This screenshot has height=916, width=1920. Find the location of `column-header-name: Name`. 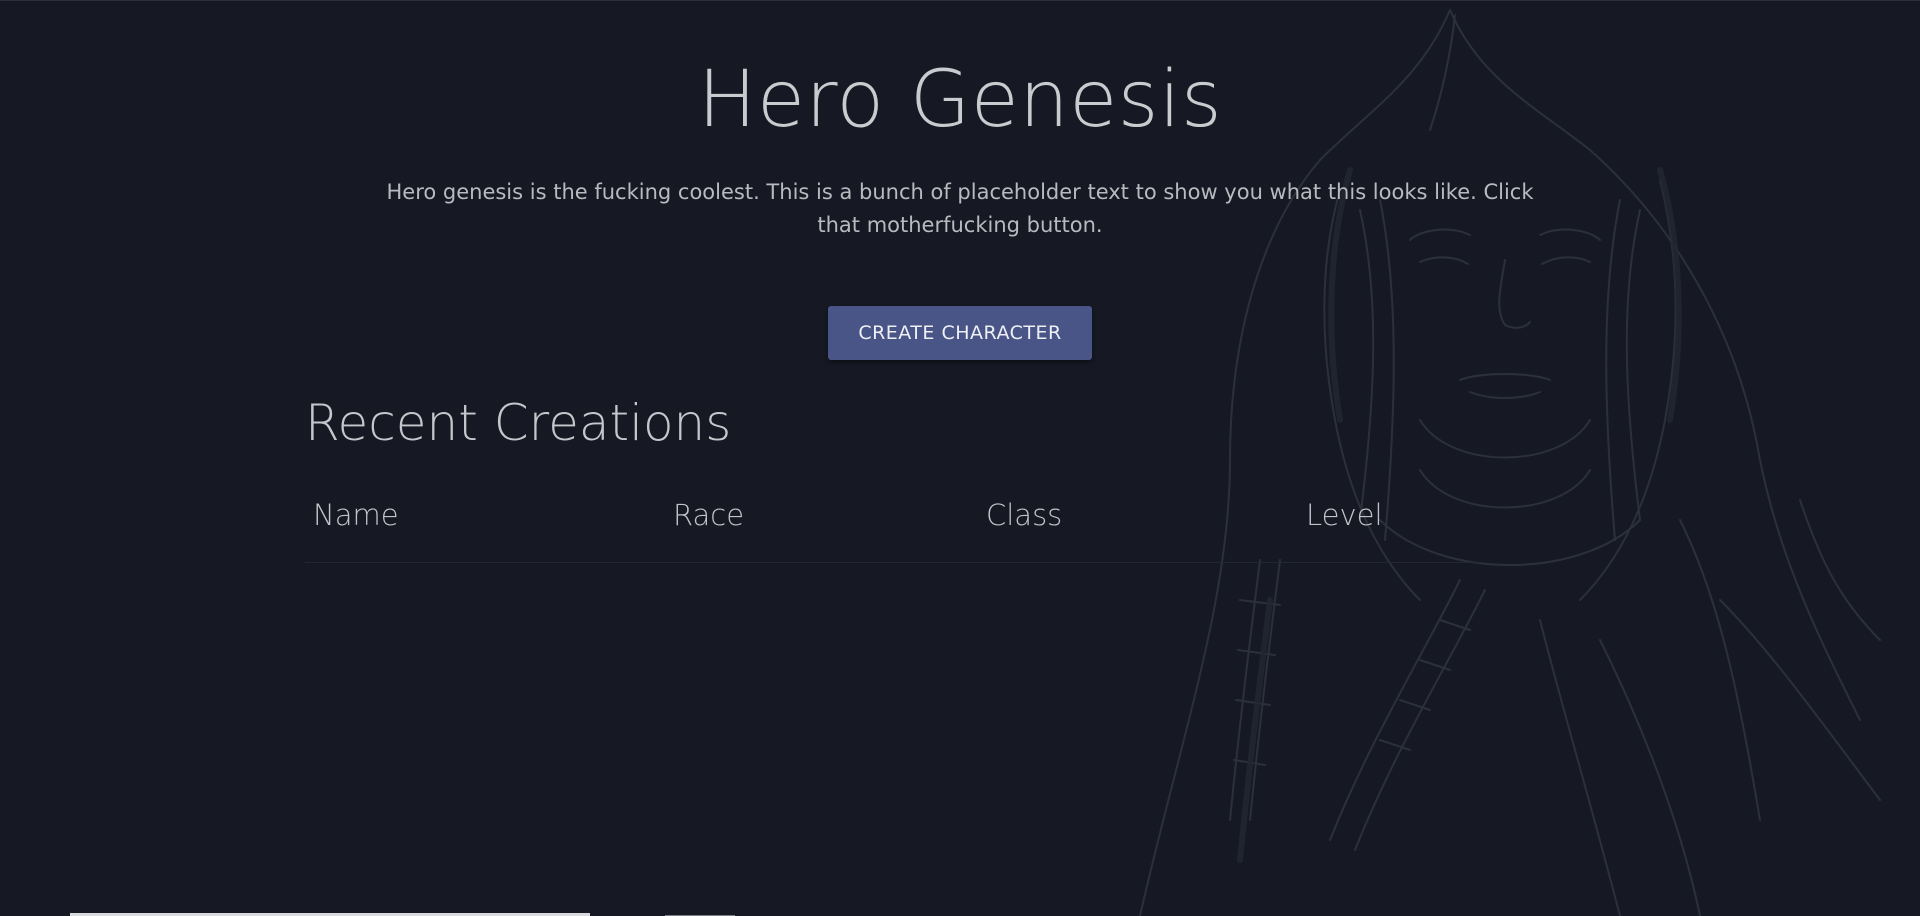

column-header-name: Name is located at coordinates (356, 515).